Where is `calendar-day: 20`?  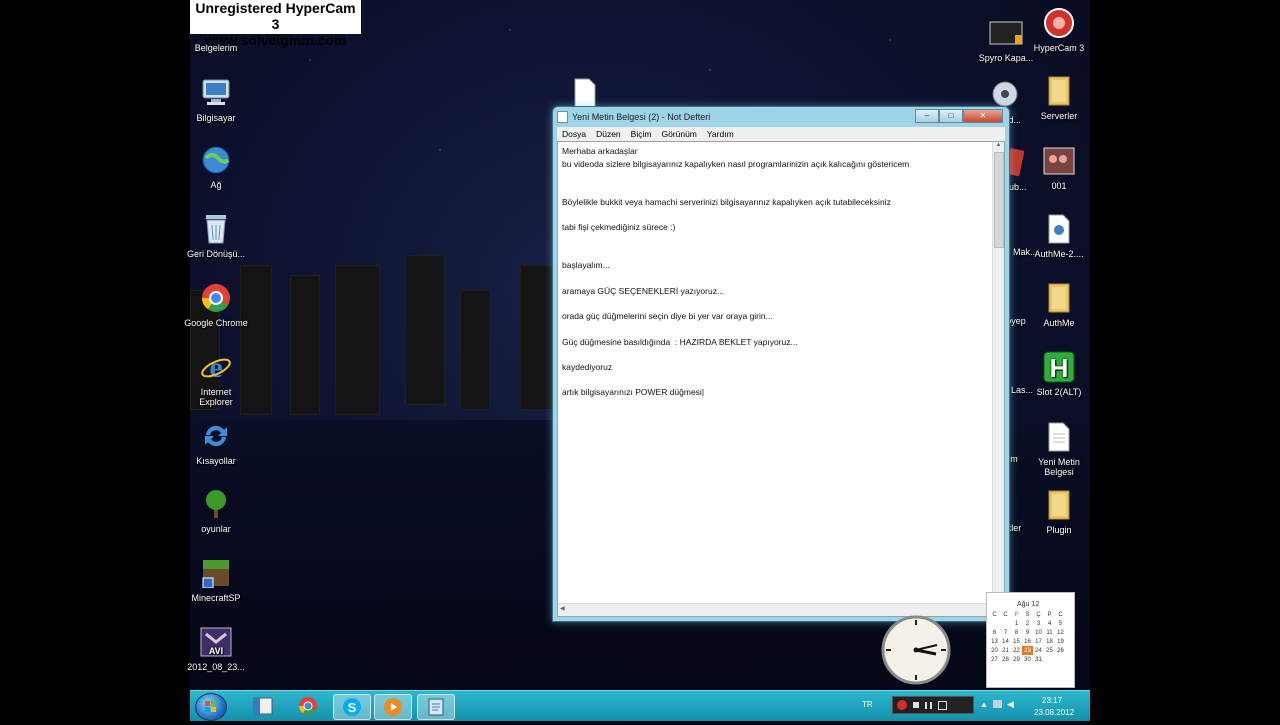 calendar-day: 20 is located at coordinates (994, 650).